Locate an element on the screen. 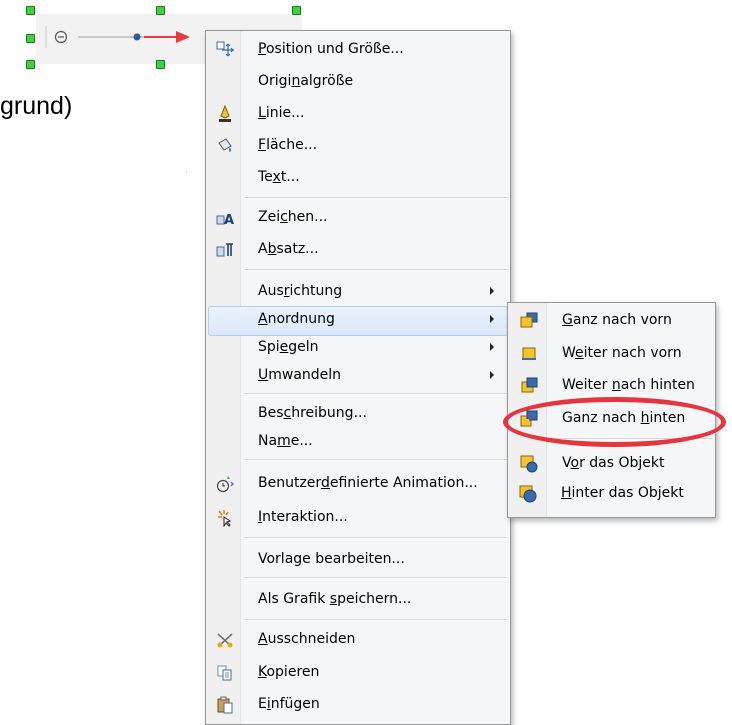  menu-item-ausschneiden: Ausschneiden is located at coordinates (358, 640).